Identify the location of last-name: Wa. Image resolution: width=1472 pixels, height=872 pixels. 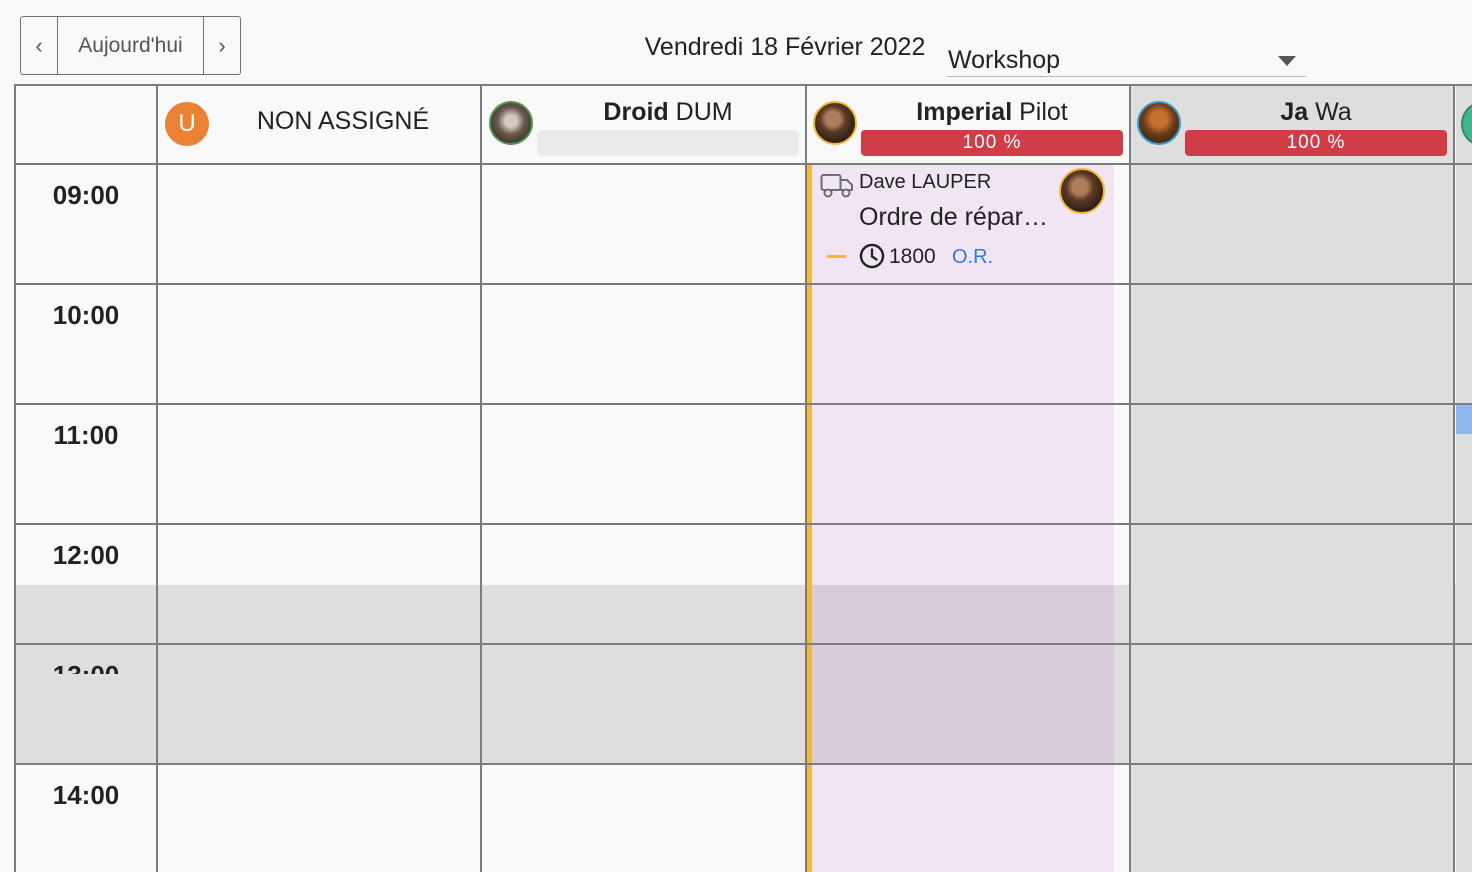
(1330, 112).